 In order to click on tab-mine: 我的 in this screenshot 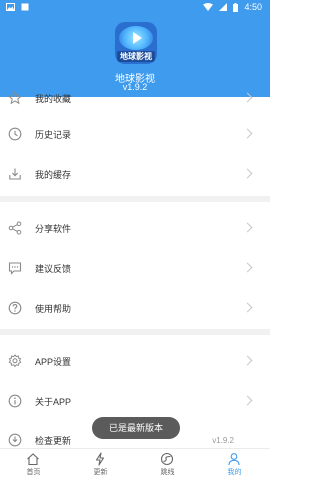, I will do `click(234, 464)`.